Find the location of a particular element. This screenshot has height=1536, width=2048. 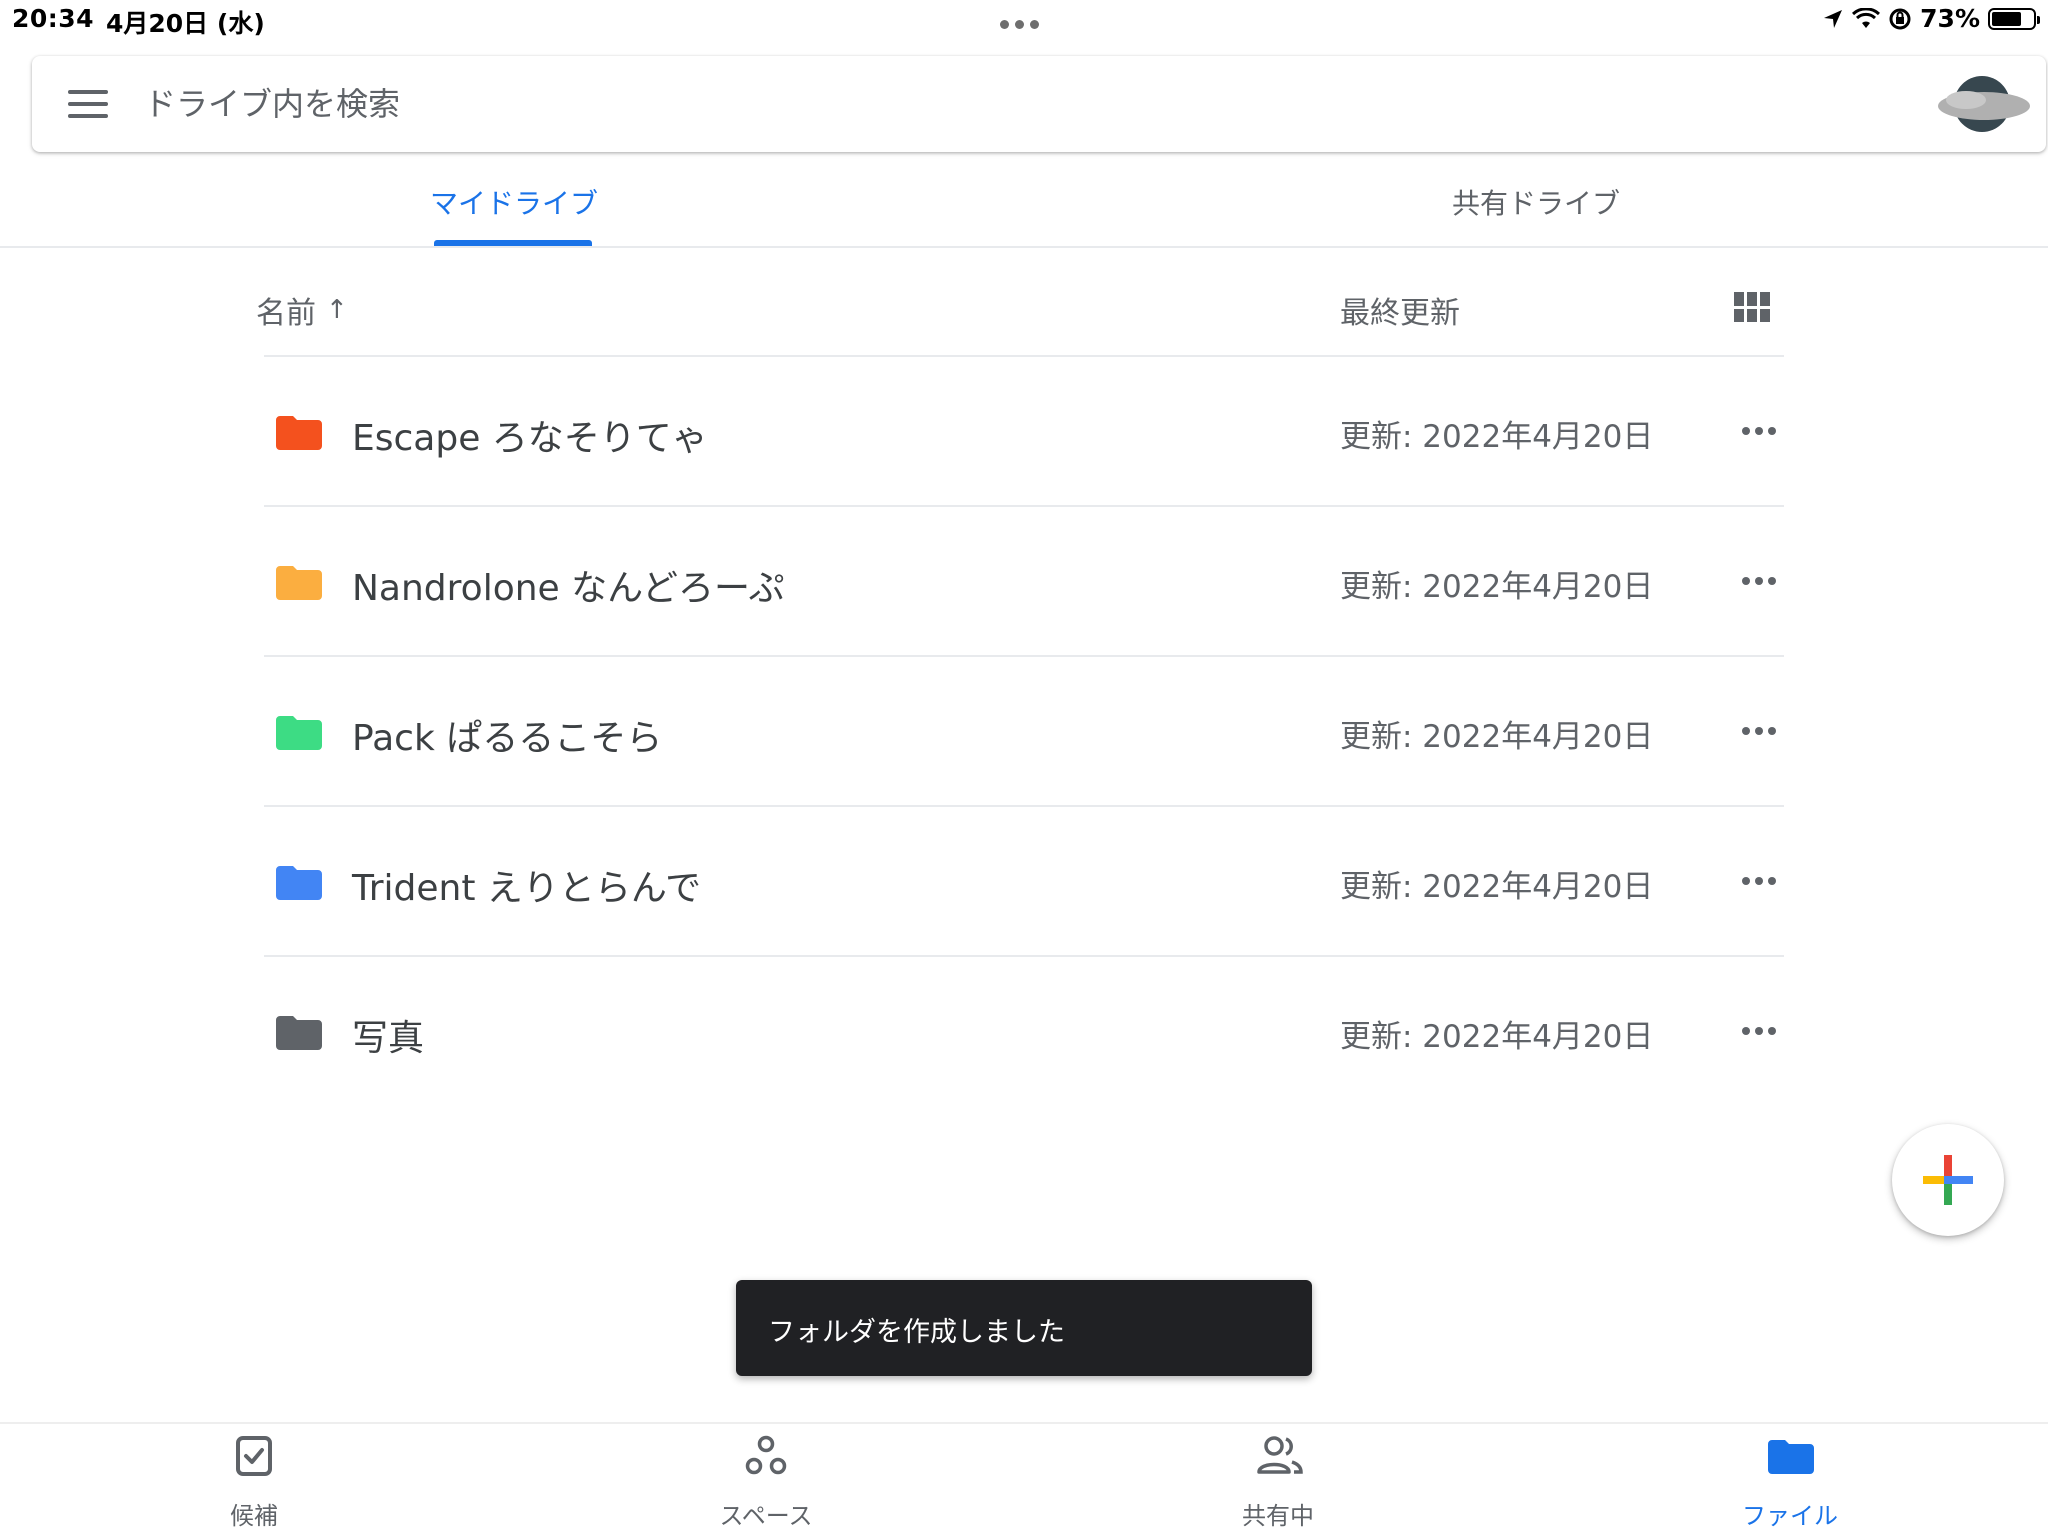

nav-shared: 共有中 is located at coordinates (1278, 1484).